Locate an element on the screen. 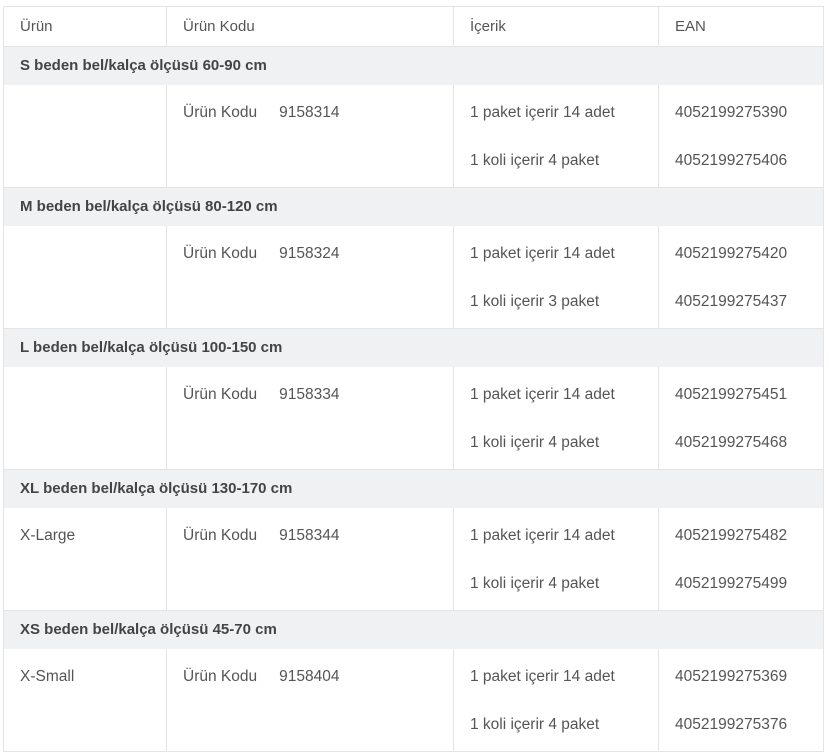  ean-cell: 4052199275420 4052199275437 is located at coordinates (741, 277).